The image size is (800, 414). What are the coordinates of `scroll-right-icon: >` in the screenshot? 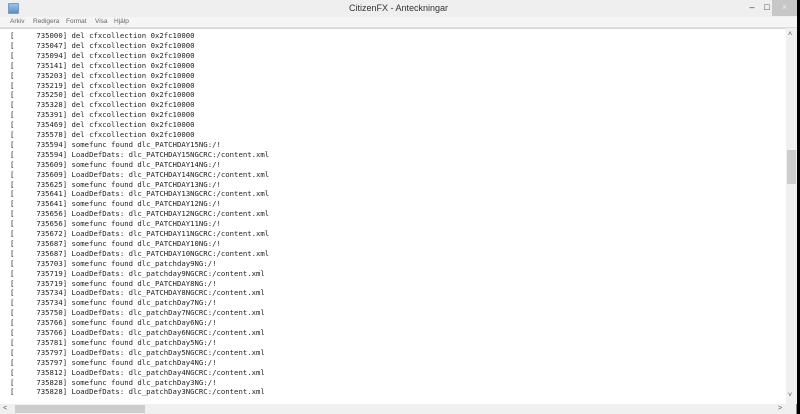 It's located at (780, 409).